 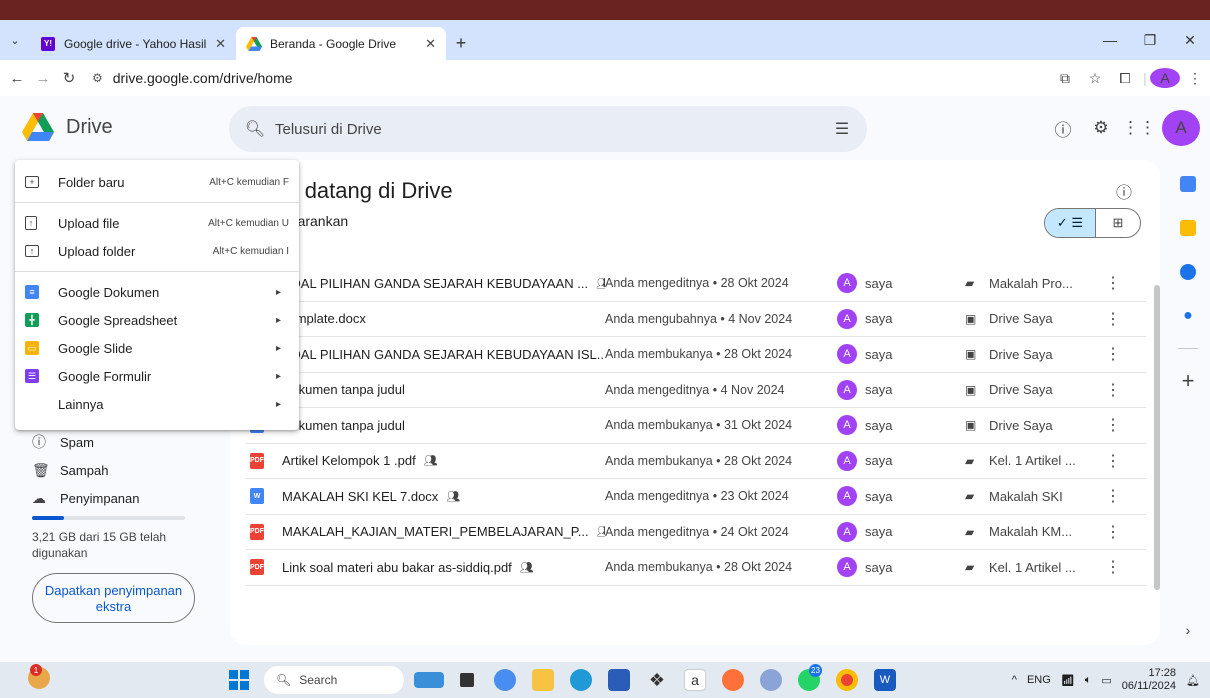 What do you see at coordinates (443, 318) in the screenshot?
I see `file-name: Template.docx` at bounding box center [443, 318].